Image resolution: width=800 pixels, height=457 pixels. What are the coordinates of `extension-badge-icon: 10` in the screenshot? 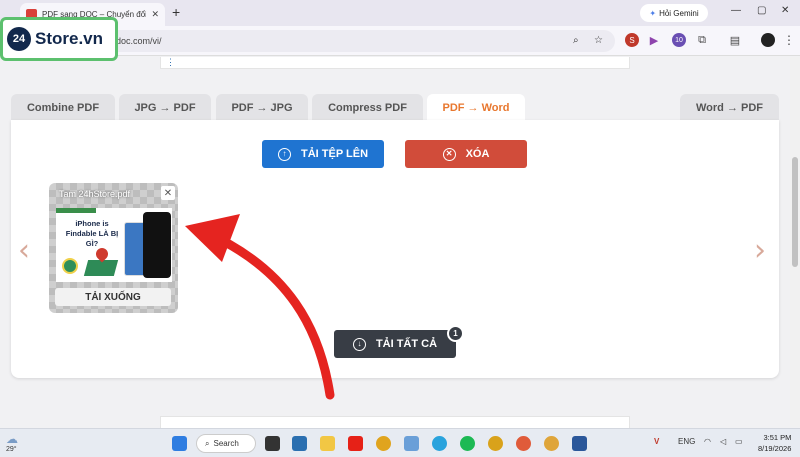 It's located at (679, 40).